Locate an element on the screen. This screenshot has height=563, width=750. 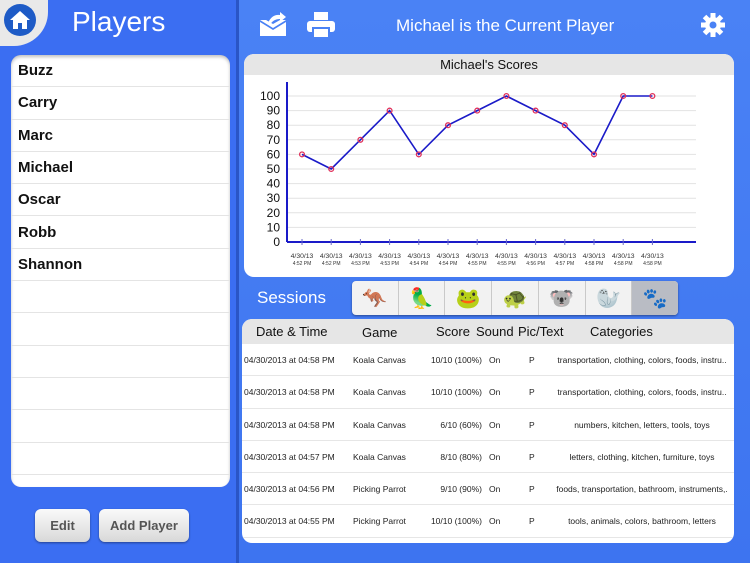
y-tick-label: 60 is located at coordinates (274, 154).